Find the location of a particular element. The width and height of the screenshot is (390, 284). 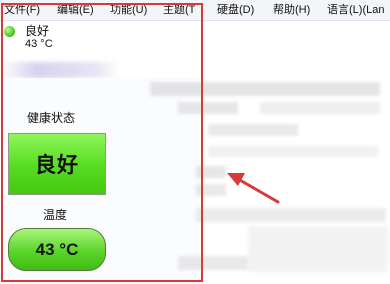

health-status-label: 健康状态 is located at coordinates (51, 118).